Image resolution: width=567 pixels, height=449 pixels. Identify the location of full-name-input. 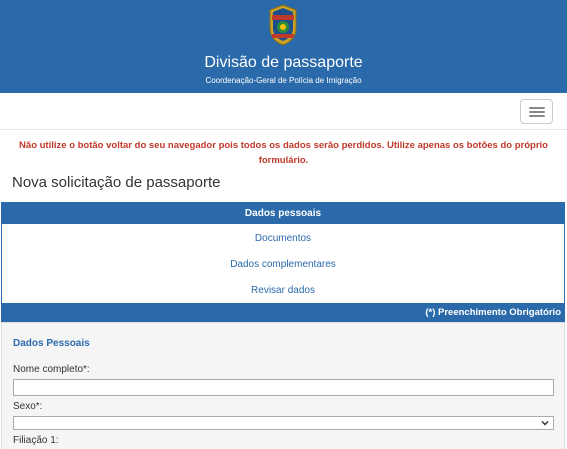
(283, 387).